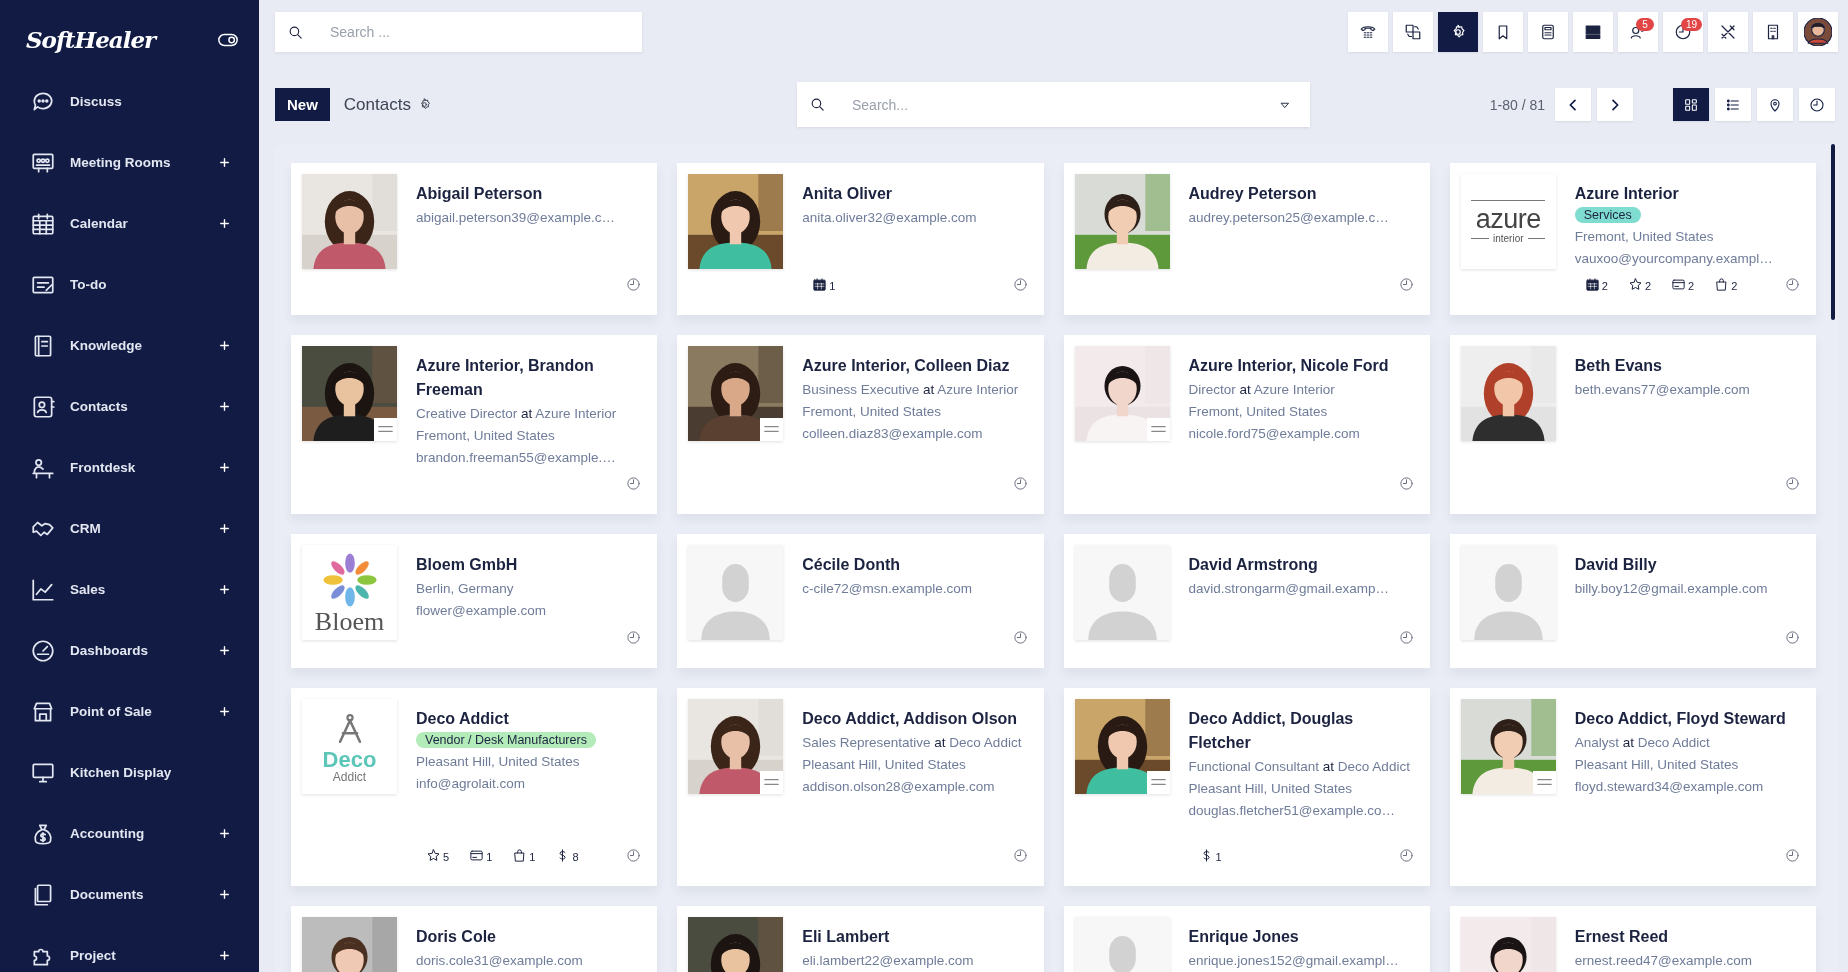 Image resolution: width=1848 pixels, height=972 pixels. What do you see at coordinates (1632, 939) in the screenshot?
I see `contact-card: Ernest Reed ernest.reed47@example.com` at bounding box center [1632, 939].